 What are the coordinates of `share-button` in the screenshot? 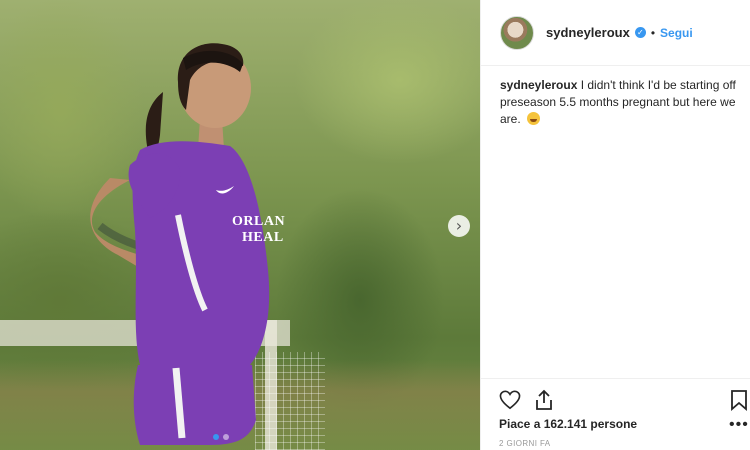 It's located at (544, 400).